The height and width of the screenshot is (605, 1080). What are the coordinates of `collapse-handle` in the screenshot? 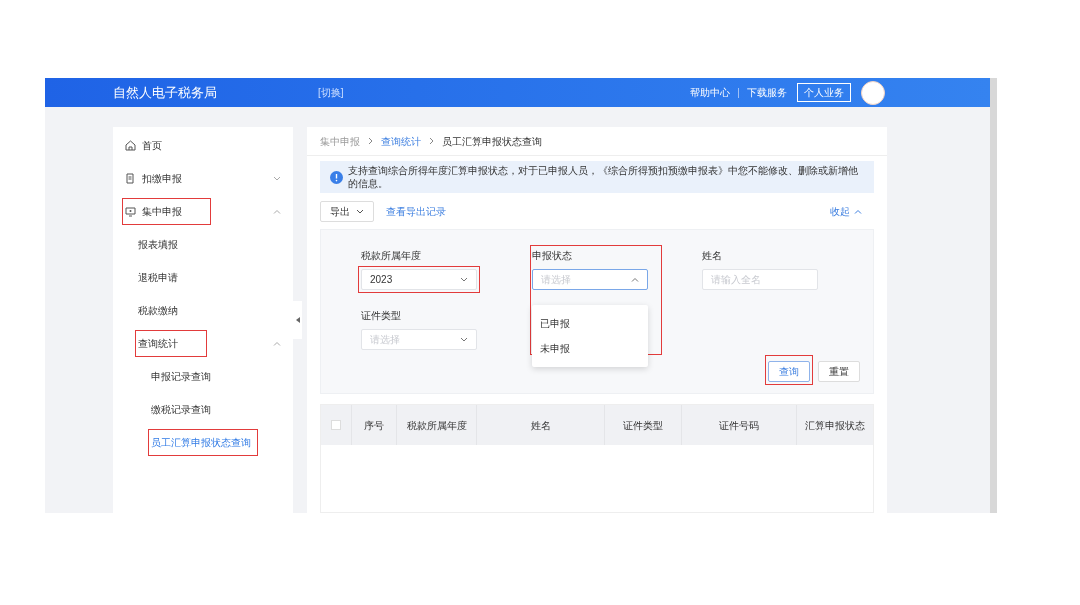 It's located at (297, 320).